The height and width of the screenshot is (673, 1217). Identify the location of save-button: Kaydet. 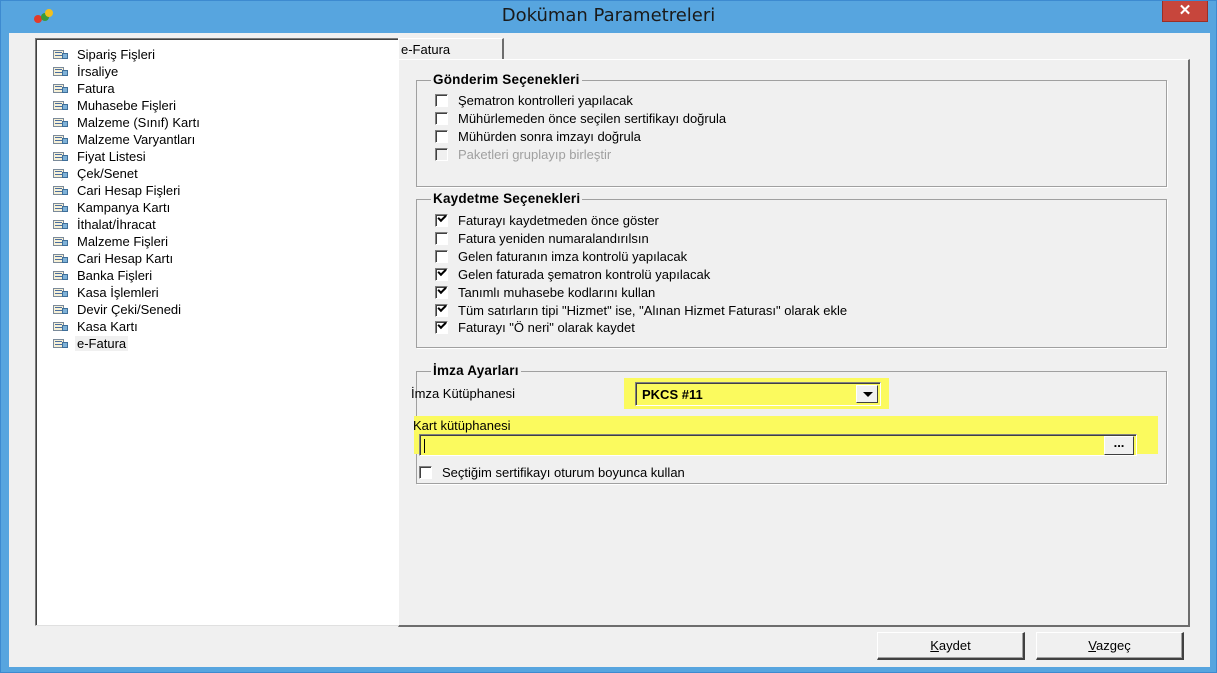
(951, 646).